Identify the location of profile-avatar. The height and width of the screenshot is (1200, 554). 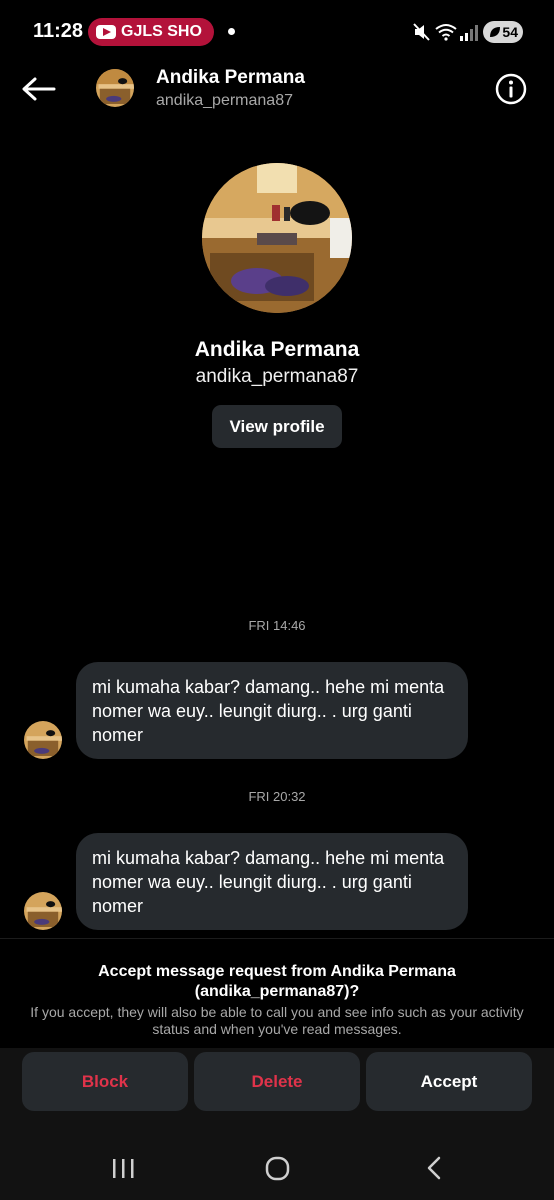
(277, 238).